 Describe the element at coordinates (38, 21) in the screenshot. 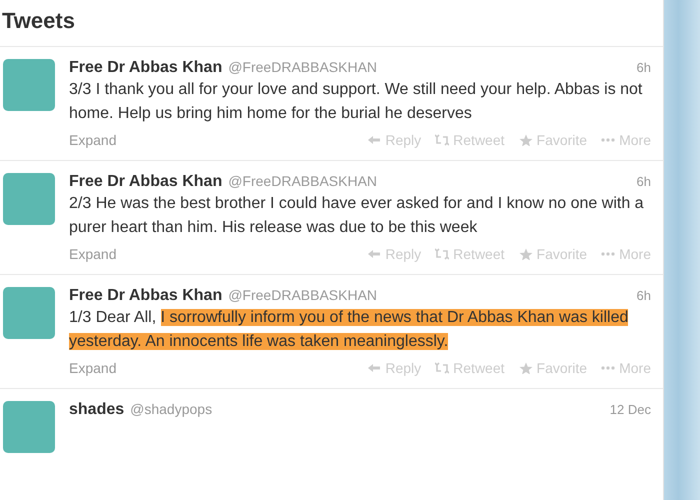

I see `section-title: Tweets` at that location.